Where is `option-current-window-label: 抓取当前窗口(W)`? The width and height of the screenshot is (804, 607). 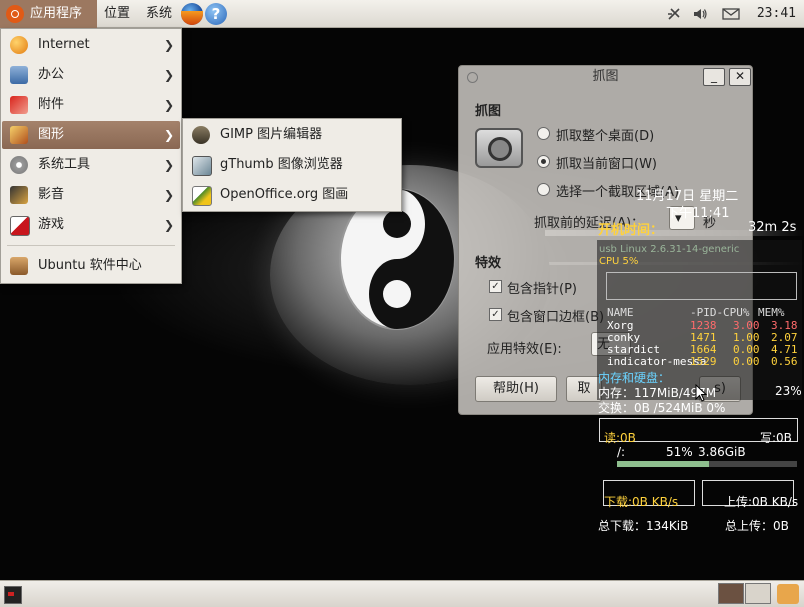 option-current-window-label: 抓取当前窗口(W) is located at coordinates (606, 162).